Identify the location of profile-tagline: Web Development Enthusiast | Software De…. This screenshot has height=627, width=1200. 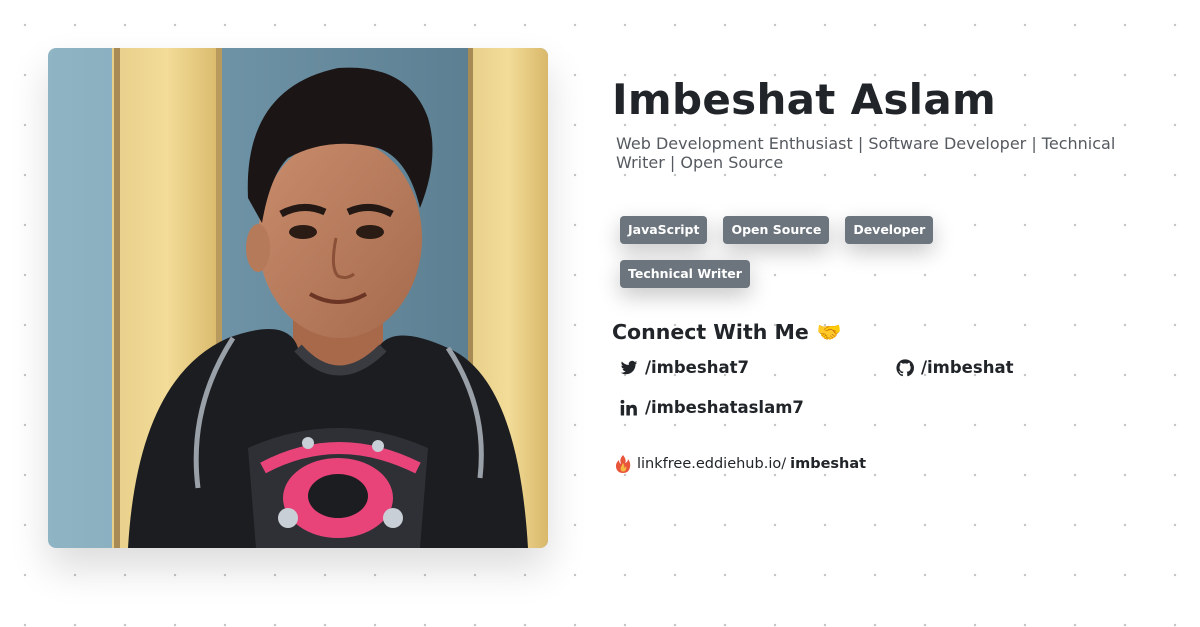
(866, 153).